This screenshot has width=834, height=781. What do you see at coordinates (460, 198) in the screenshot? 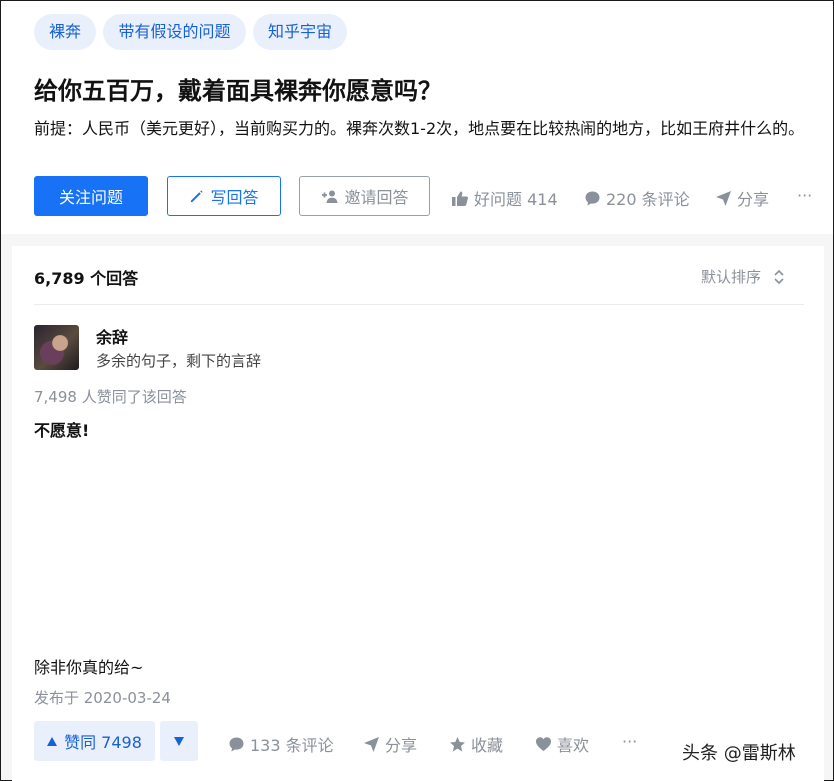
I see `thumbs-up-icon` at bounding box center [460, 198].